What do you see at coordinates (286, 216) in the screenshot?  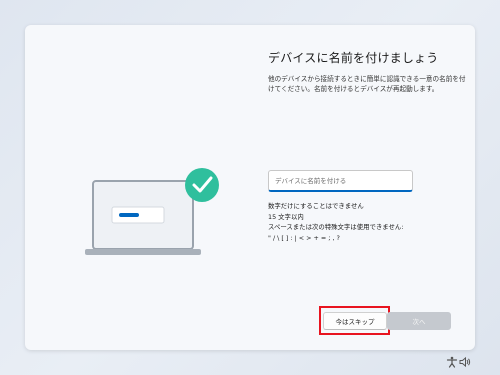 I see `rule-item: 15 文字以内` at bounding box center [286, 216].